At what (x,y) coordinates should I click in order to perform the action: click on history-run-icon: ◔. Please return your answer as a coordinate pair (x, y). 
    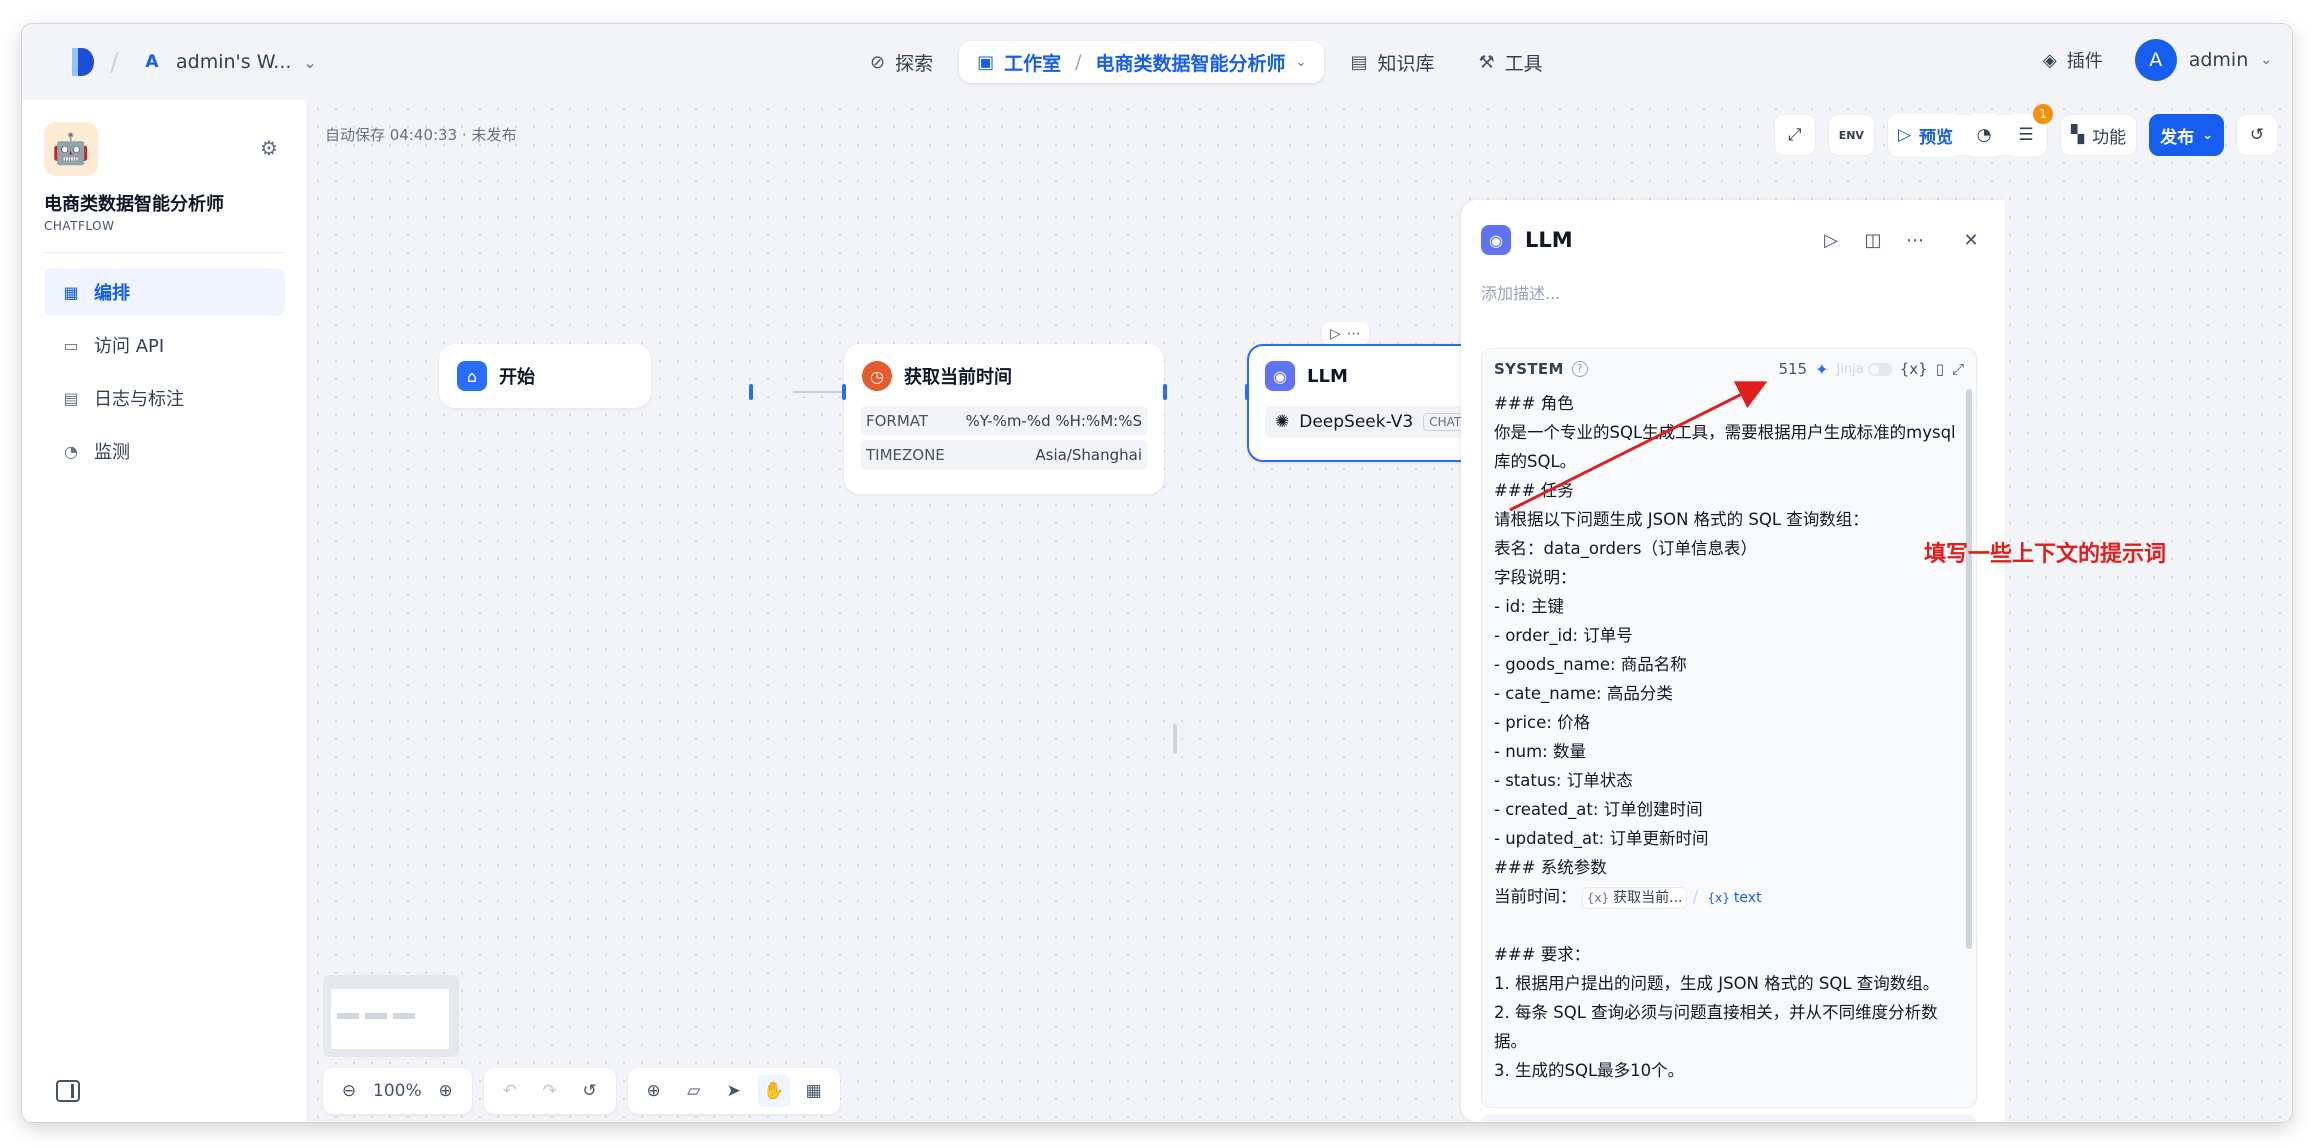
    Looking at the image, I should click on (1984, 135).